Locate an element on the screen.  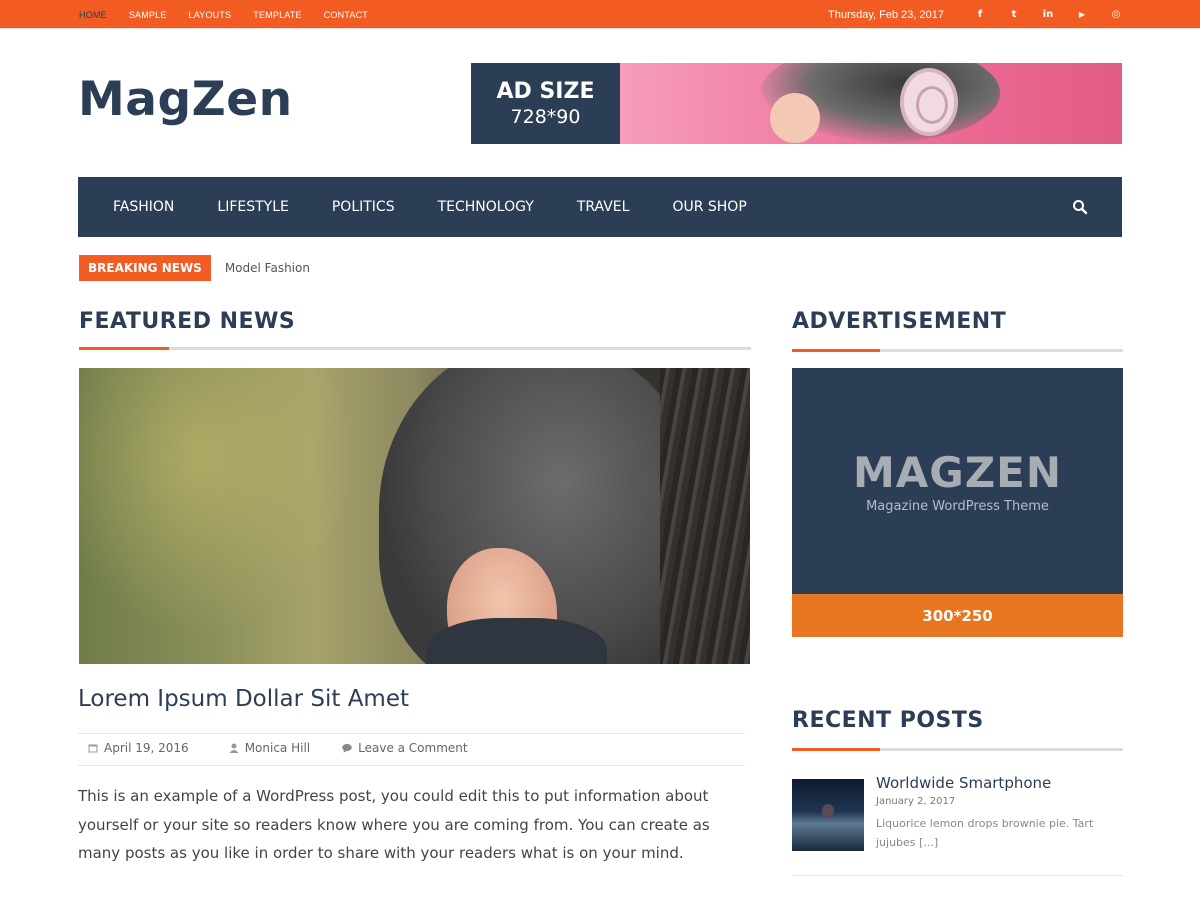
nav-item-fashion: FASHION is located at coordinates (143, 207).